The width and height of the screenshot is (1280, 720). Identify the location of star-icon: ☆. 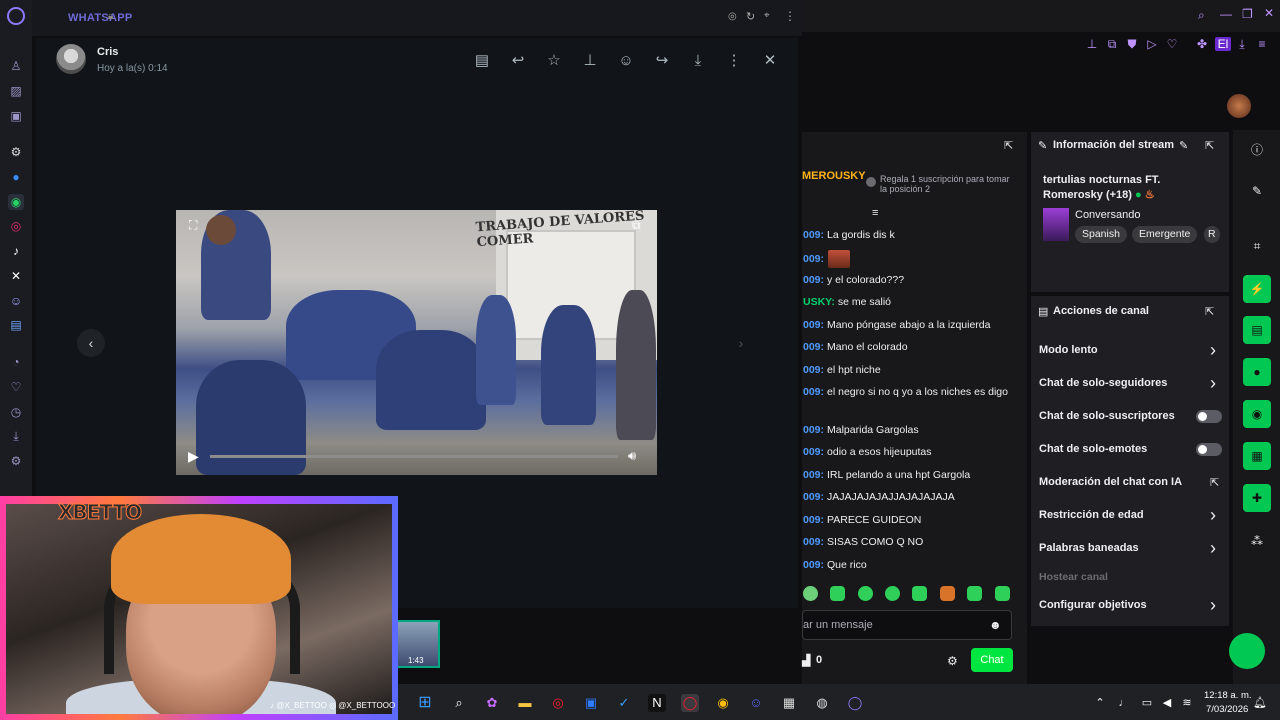
(554, 61).